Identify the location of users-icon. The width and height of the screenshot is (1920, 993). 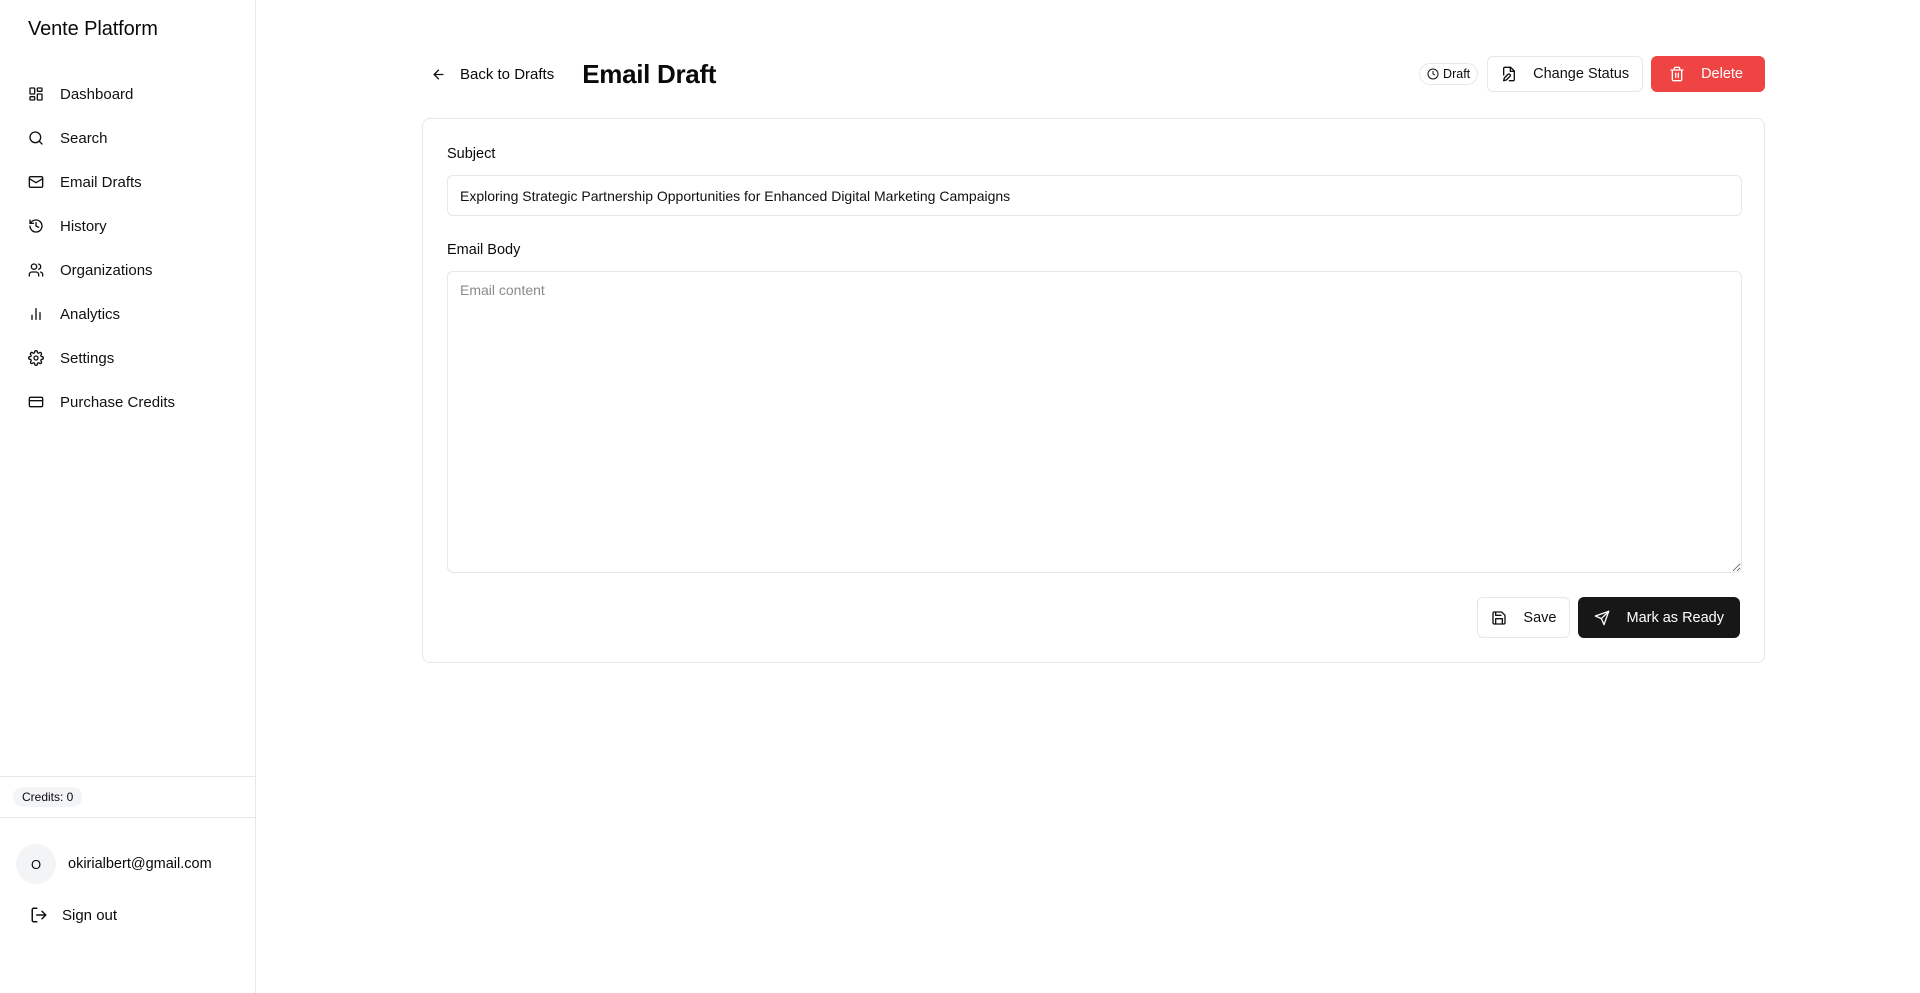
(36, 270).